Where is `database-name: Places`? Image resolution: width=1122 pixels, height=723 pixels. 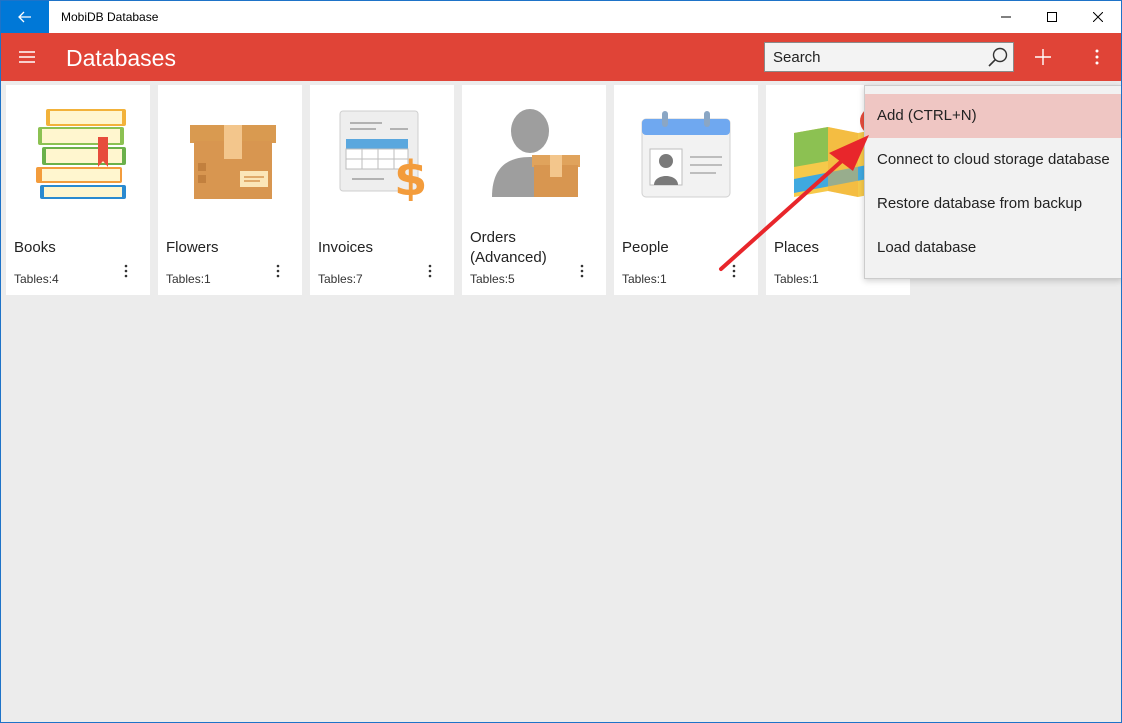
database-name: Places is located at coordinates (797, 247).